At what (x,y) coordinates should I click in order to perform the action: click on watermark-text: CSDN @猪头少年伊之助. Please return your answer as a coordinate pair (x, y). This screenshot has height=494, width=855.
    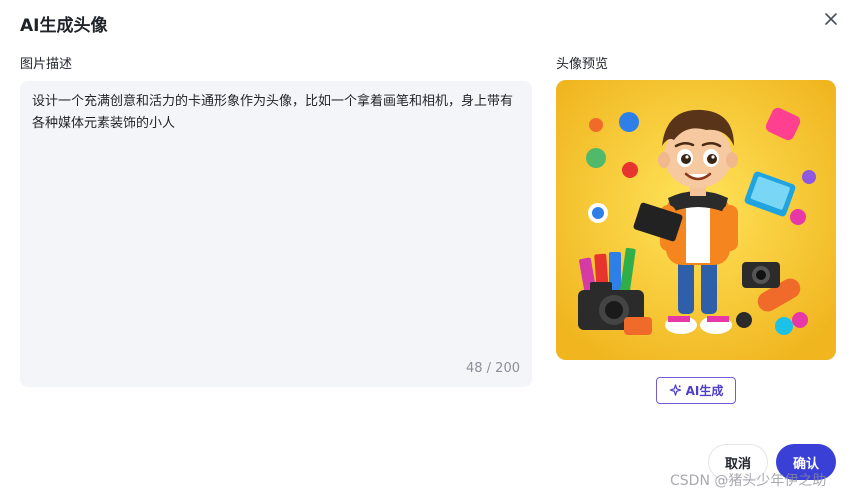
    Looking at the image, I should click on (748, 481).